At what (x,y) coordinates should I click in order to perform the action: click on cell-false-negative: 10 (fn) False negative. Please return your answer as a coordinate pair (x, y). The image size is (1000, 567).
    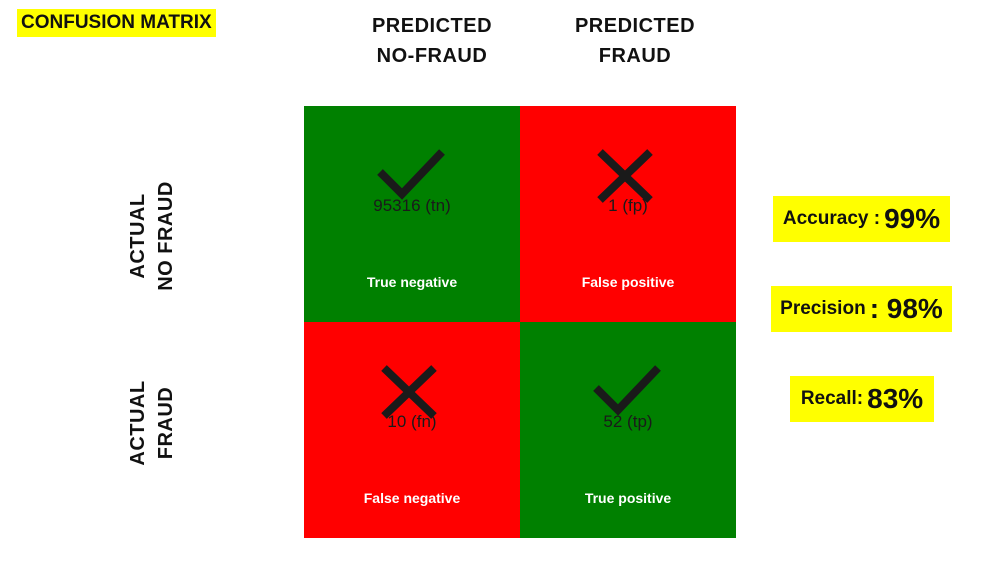
    Looking at the image, I should click on (412, 430).